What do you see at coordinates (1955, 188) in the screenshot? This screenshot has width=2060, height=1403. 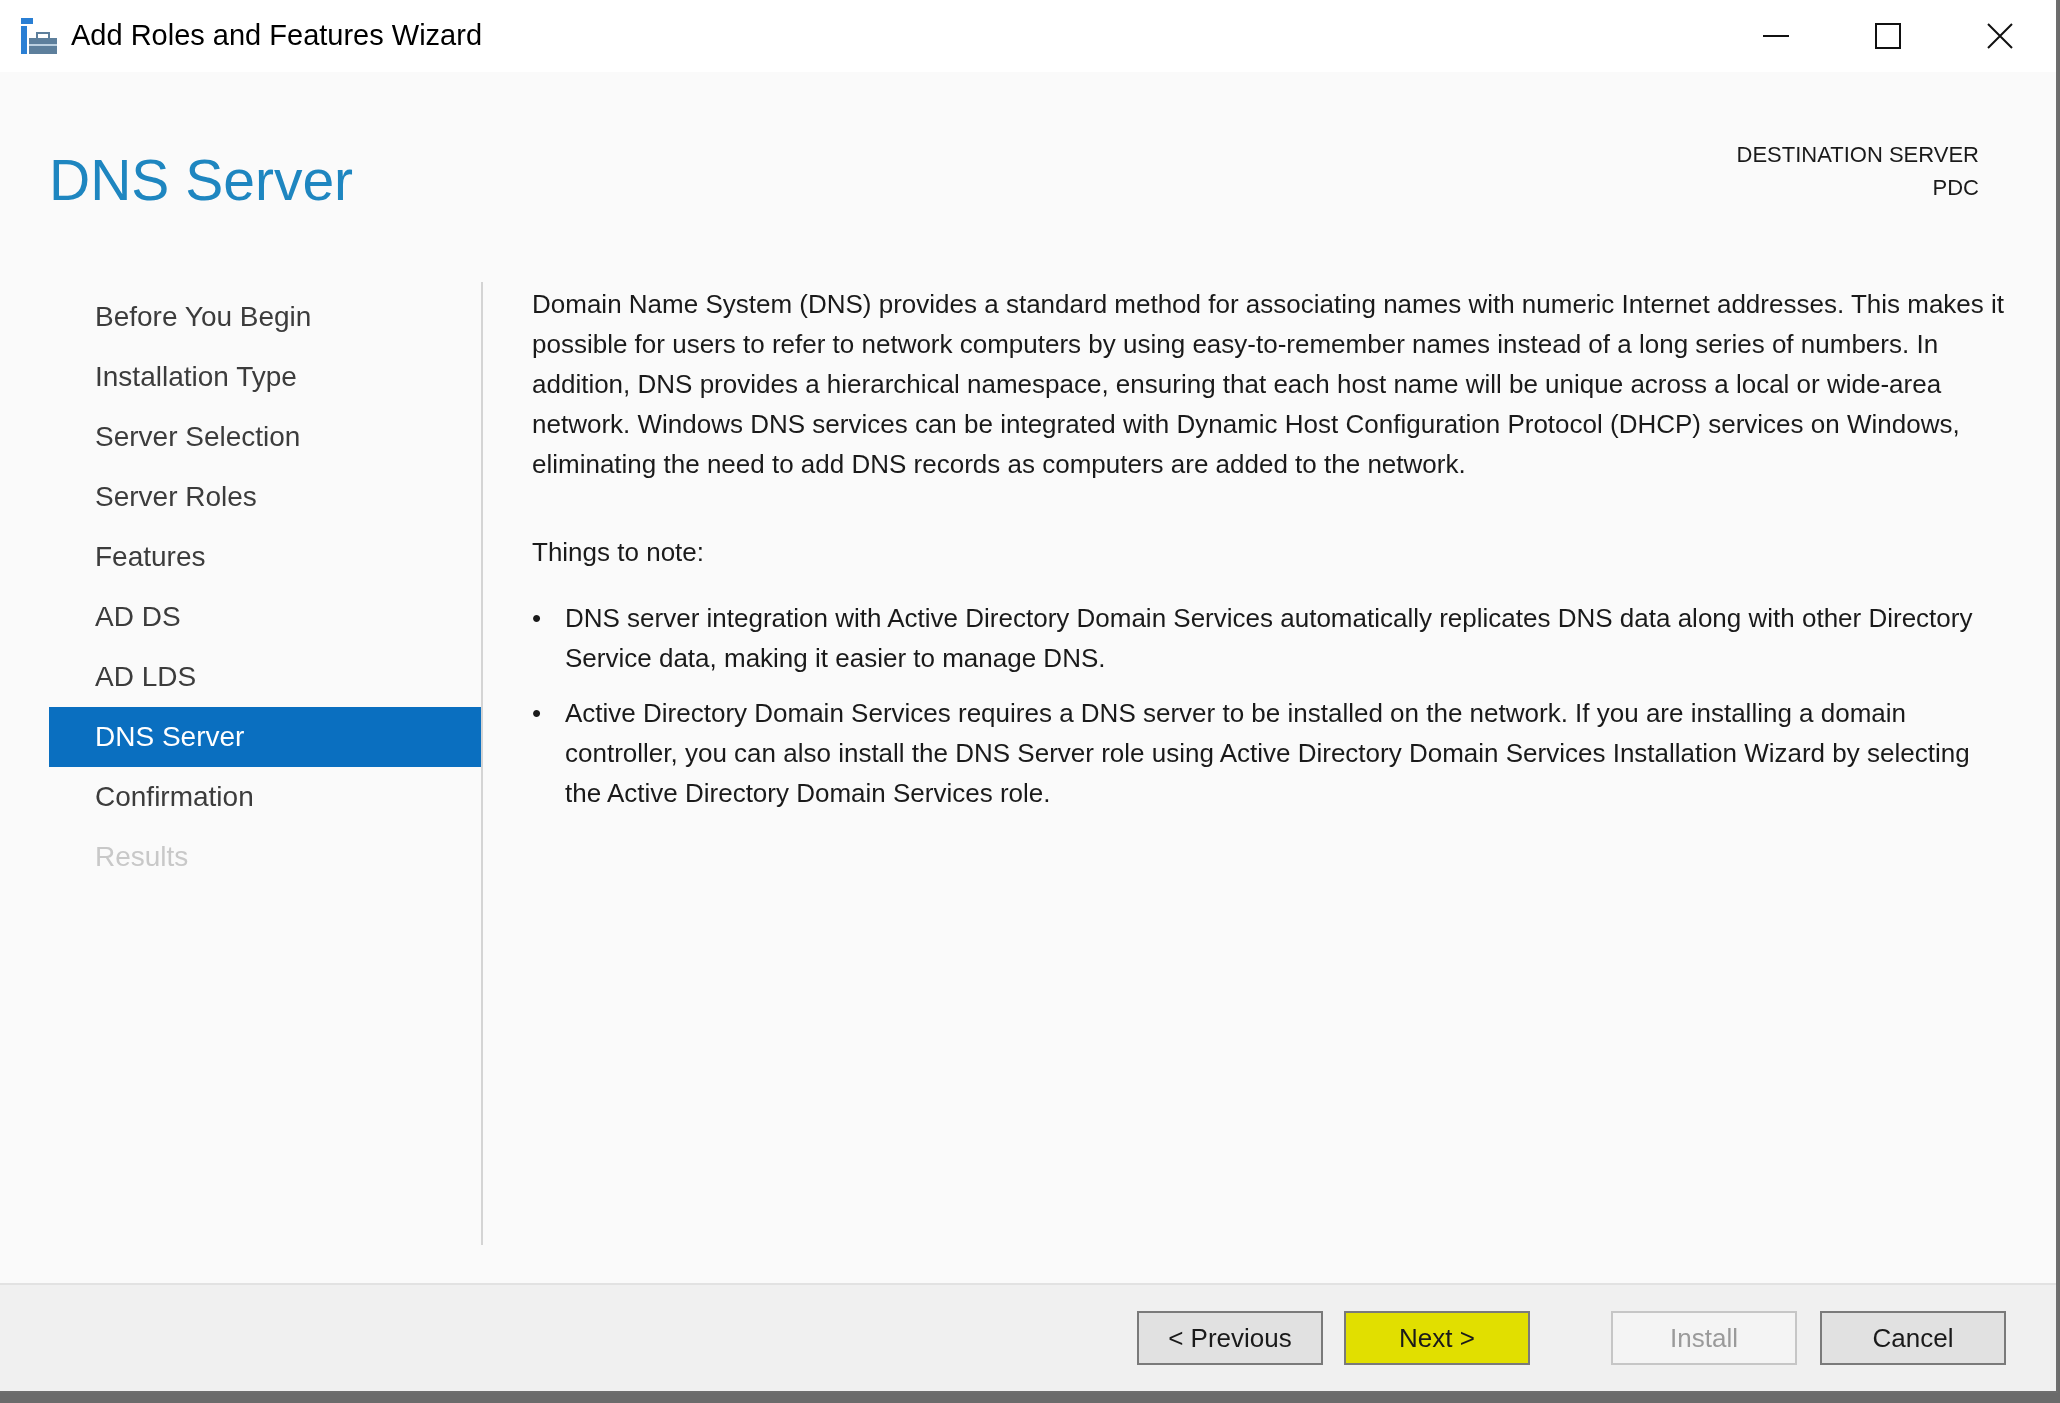 I see `destination-server-name: PDC` at bounding box center [1955, 188].